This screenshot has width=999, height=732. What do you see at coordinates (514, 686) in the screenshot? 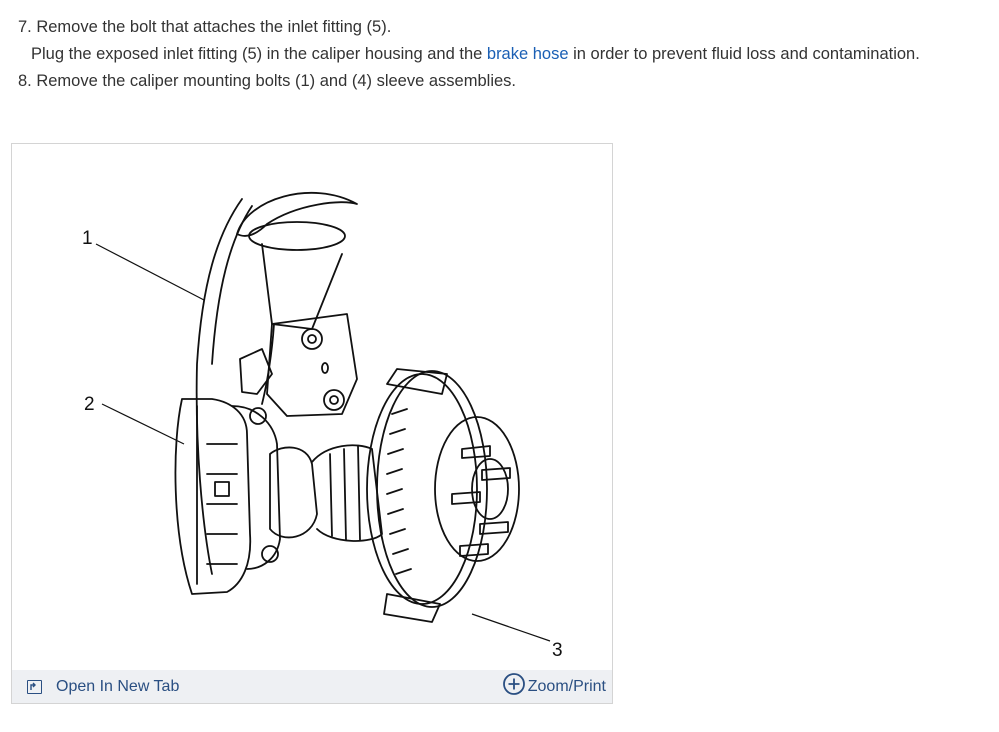
I see `zoom-plus-icon` at bounding box center [514, 686].